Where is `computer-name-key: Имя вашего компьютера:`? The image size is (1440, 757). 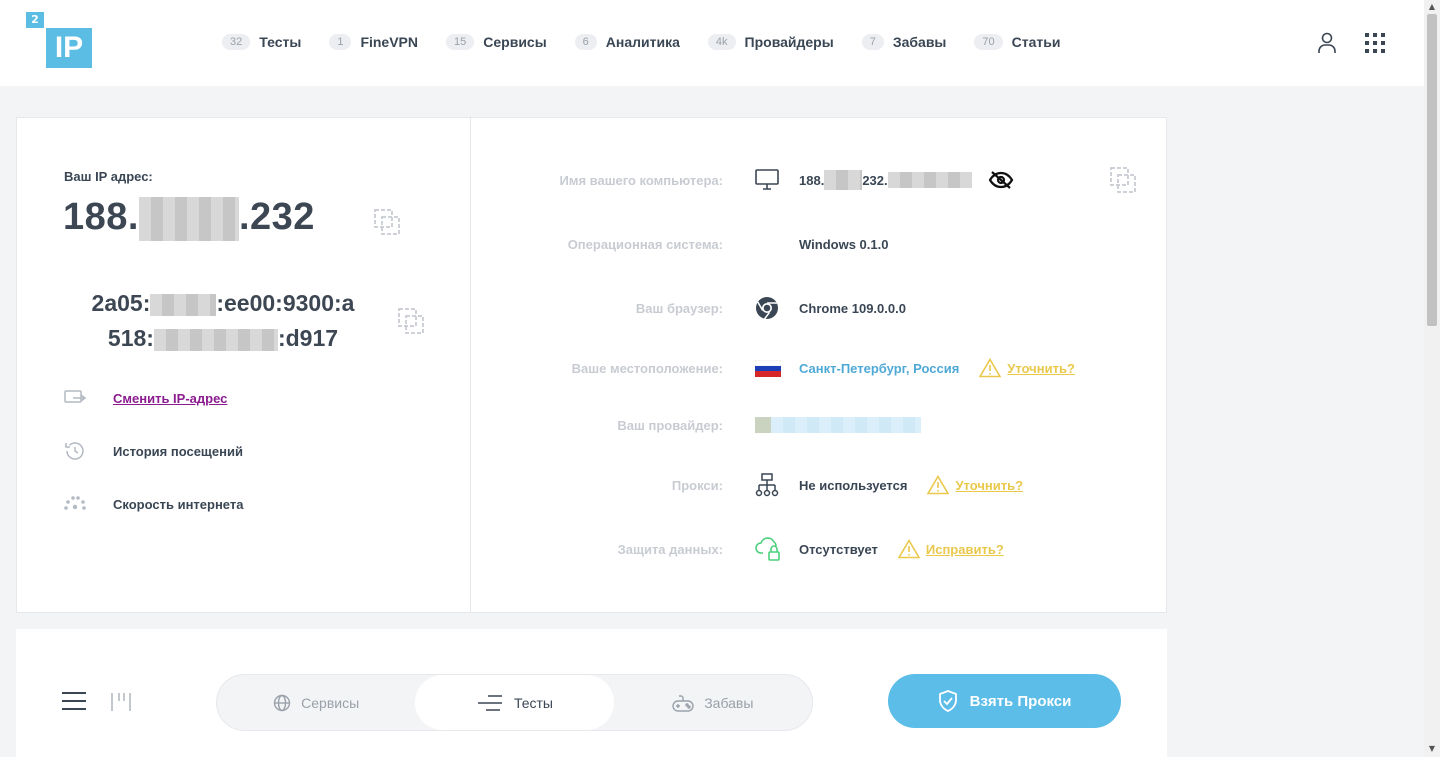
computer-name-key: Имя вашего компьютера: is located at coordinates (641, 180).